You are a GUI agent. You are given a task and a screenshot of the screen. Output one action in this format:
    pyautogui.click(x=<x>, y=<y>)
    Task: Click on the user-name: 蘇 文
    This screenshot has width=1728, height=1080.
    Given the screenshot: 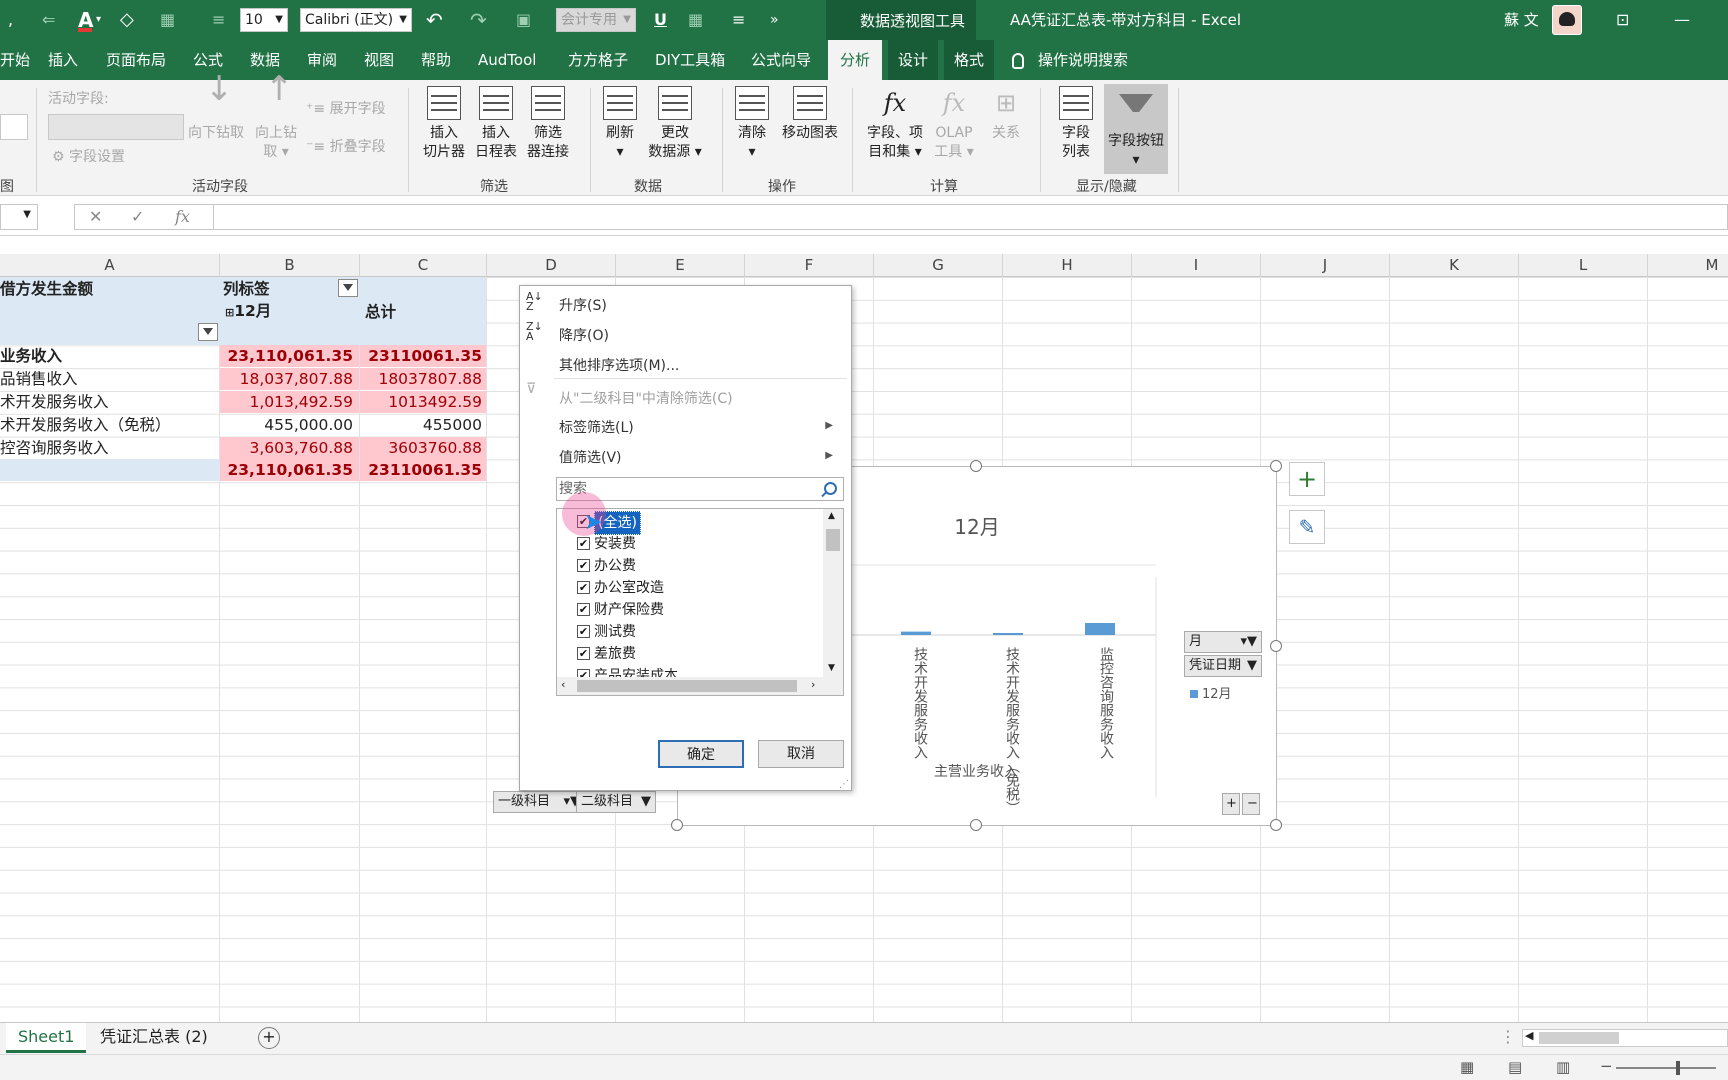 What is the action you would take?
    pyautogui.click(x=1521, y=19)
    